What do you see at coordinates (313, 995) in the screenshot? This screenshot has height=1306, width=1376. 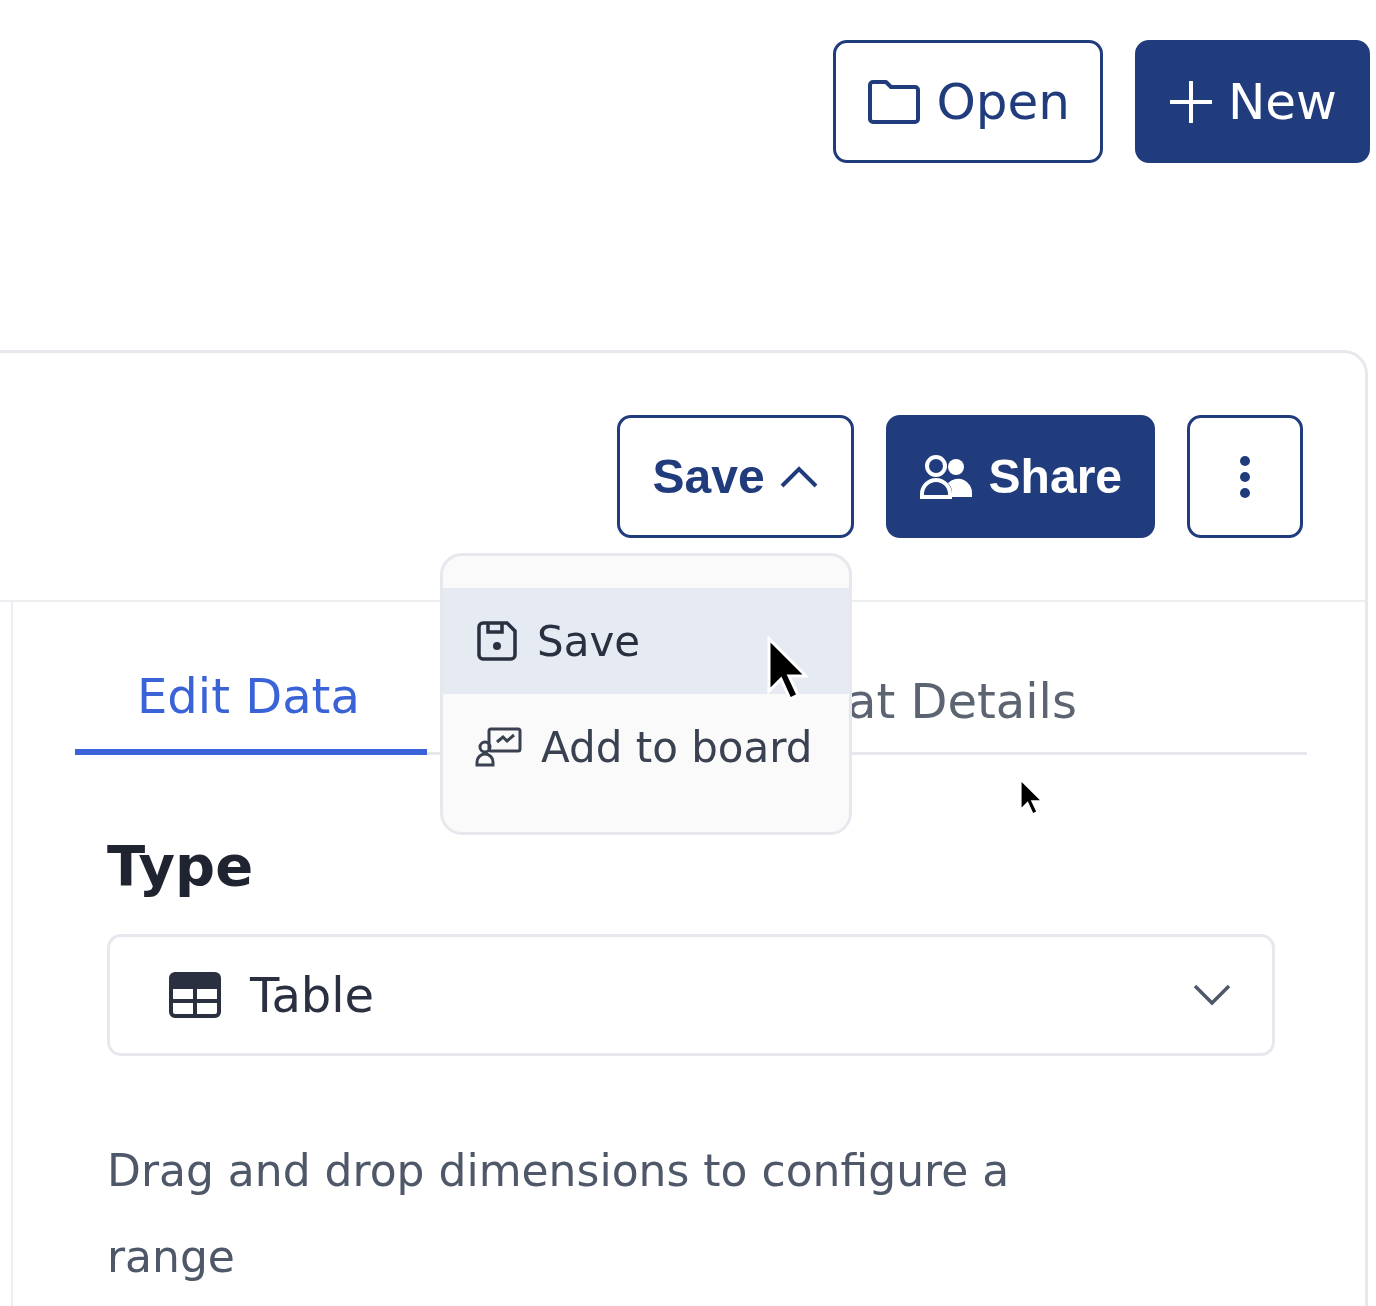 I see `select-value: Table` at bounding box center [313, 995].